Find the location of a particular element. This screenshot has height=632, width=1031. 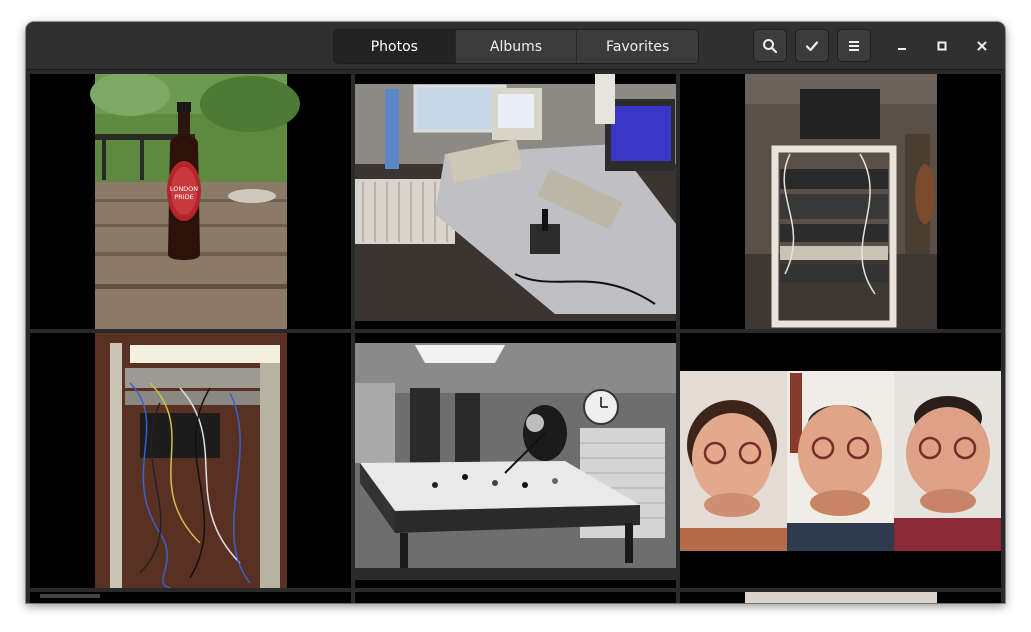

photo-thumbnail-beer-bottle: LONDON PRIDE is located at coordinates (190, 201).